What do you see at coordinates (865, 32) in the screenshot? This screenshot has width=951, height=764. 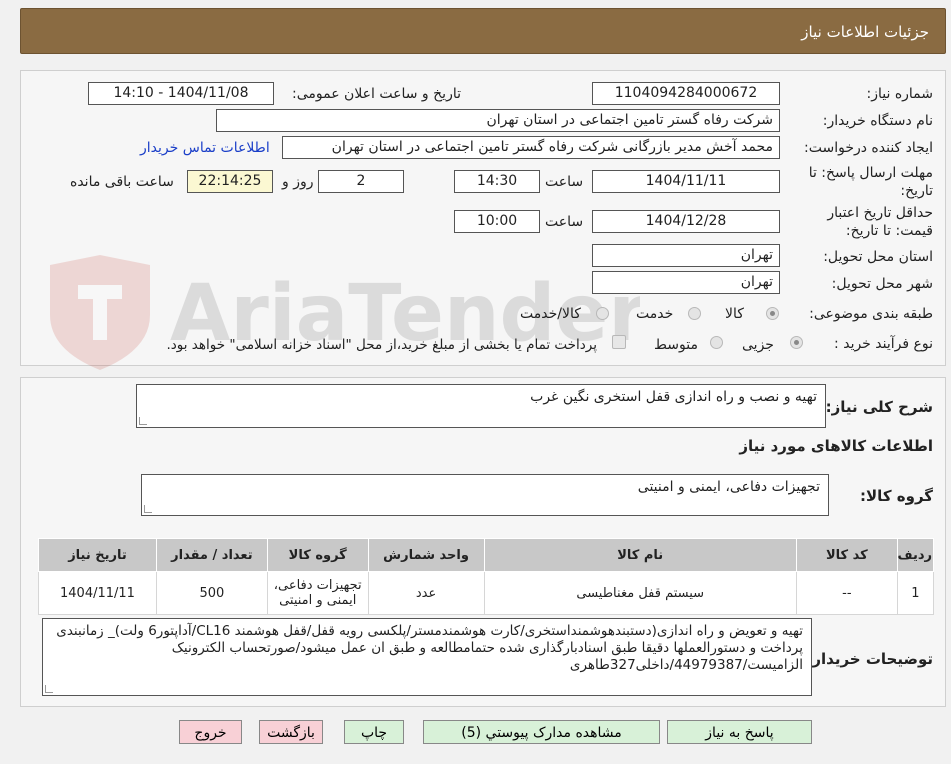 I see `page-title: جزئیات اطلاعات نیاز` at bounding box center [865, 32].